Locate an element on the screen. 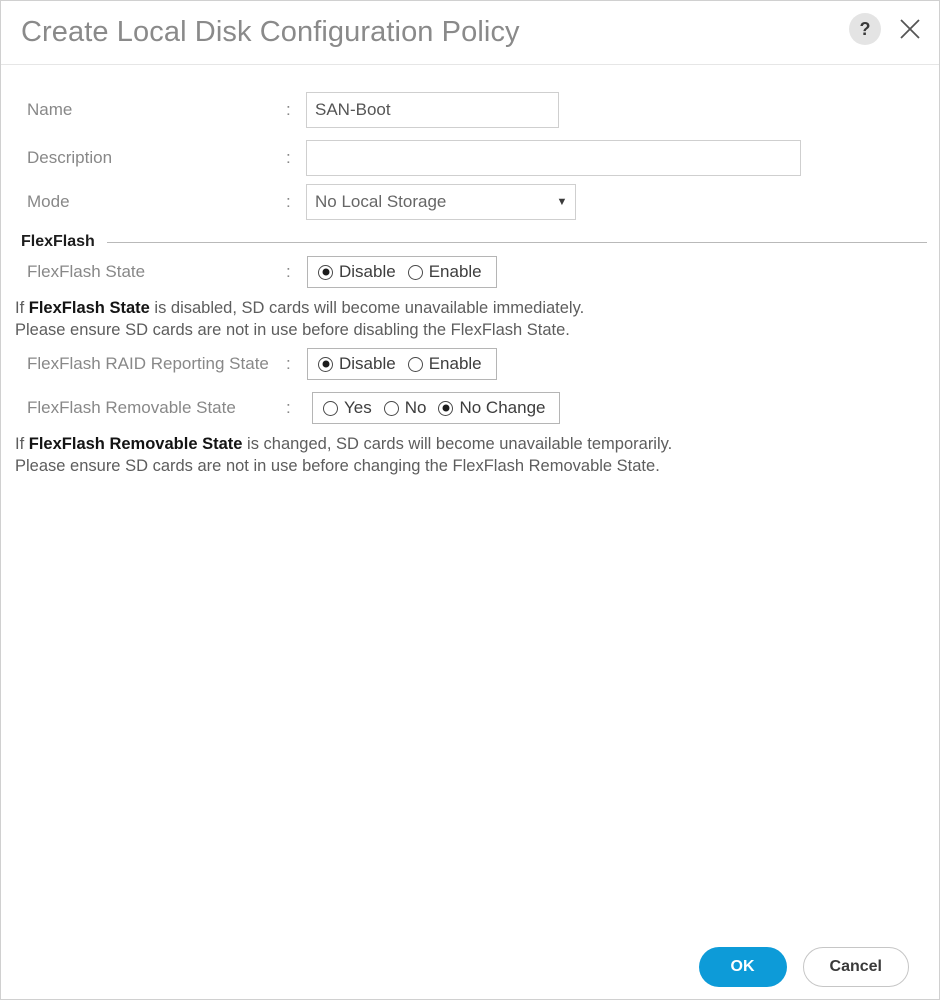  radio-option-label: No Change is located at coordinates (502, 407).